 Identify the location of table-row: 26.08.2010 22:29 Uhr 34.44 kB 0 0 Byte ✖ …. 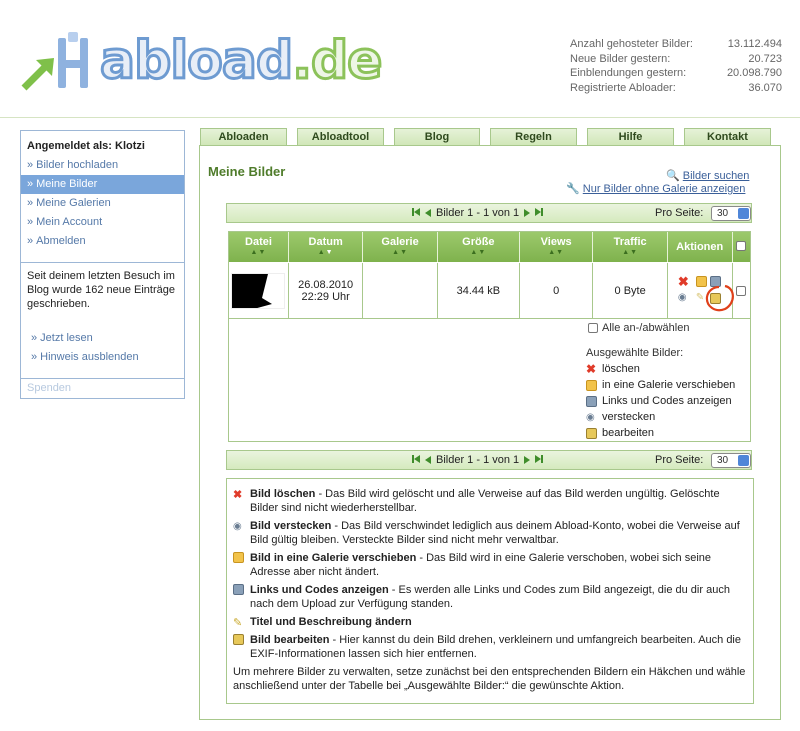
(489, 291).